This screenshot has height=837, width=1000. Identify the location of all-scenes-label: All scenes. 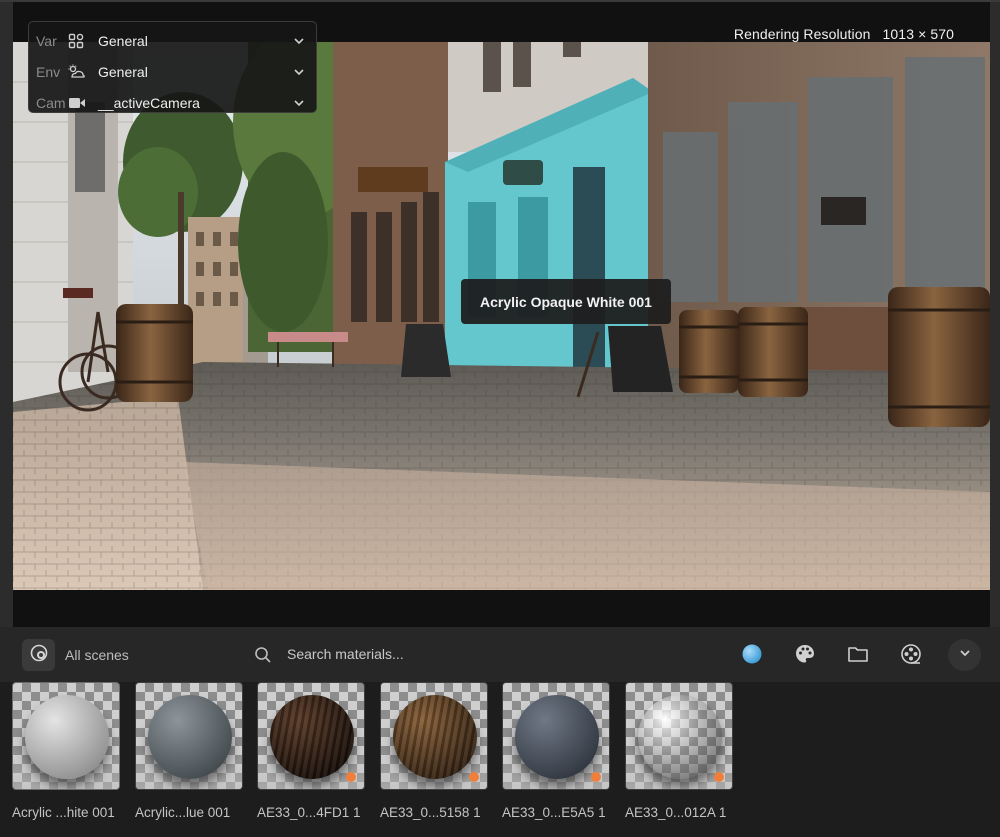
(97, 655).